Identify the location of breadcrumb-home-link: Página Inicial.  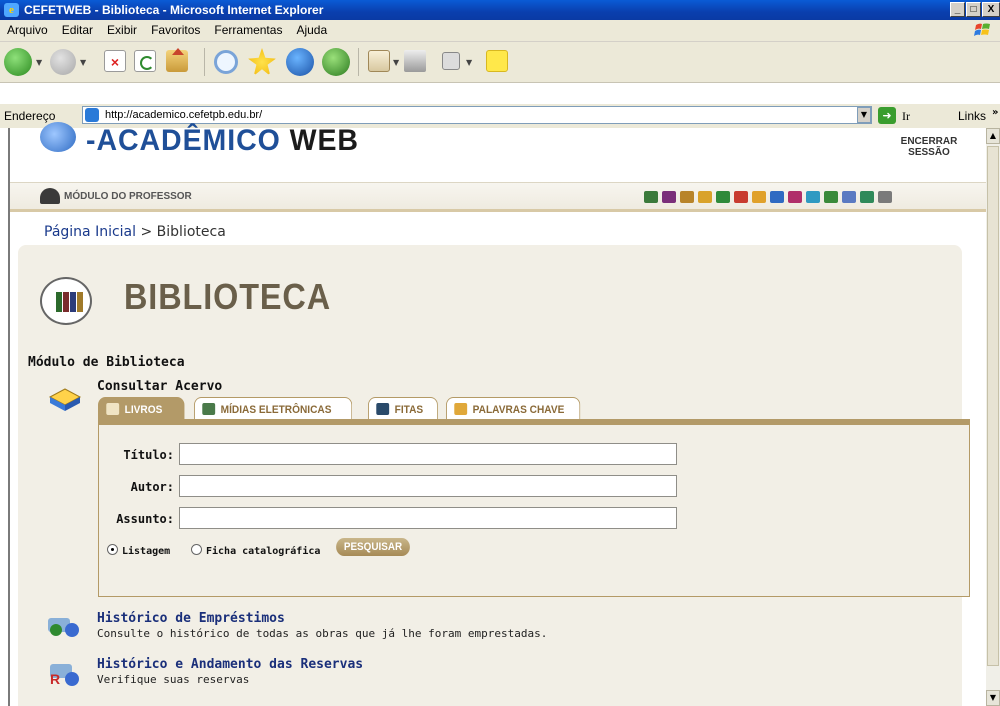
(90, 232).